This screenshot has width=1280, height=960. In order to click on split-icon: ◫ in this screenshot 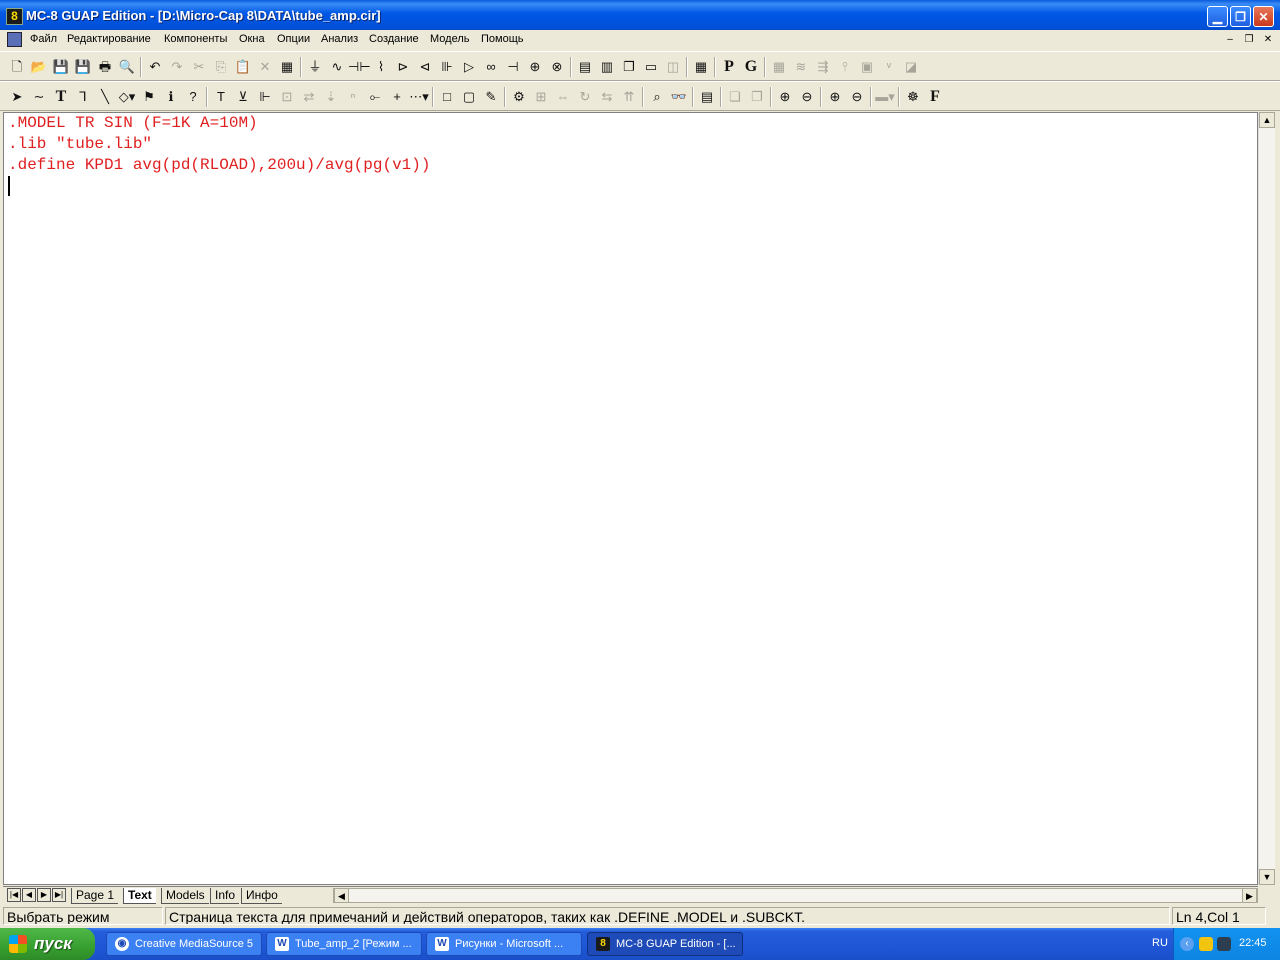, I will do `click(673, 67)`.